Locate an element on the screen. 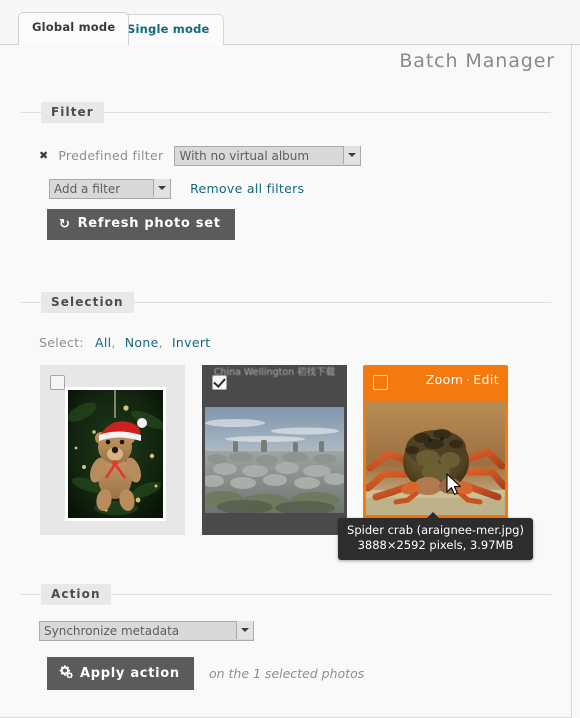 The width and height of the screenshot is (580, 718). thumbnail-image-teddy-bear is located at coordinates (115, 454).